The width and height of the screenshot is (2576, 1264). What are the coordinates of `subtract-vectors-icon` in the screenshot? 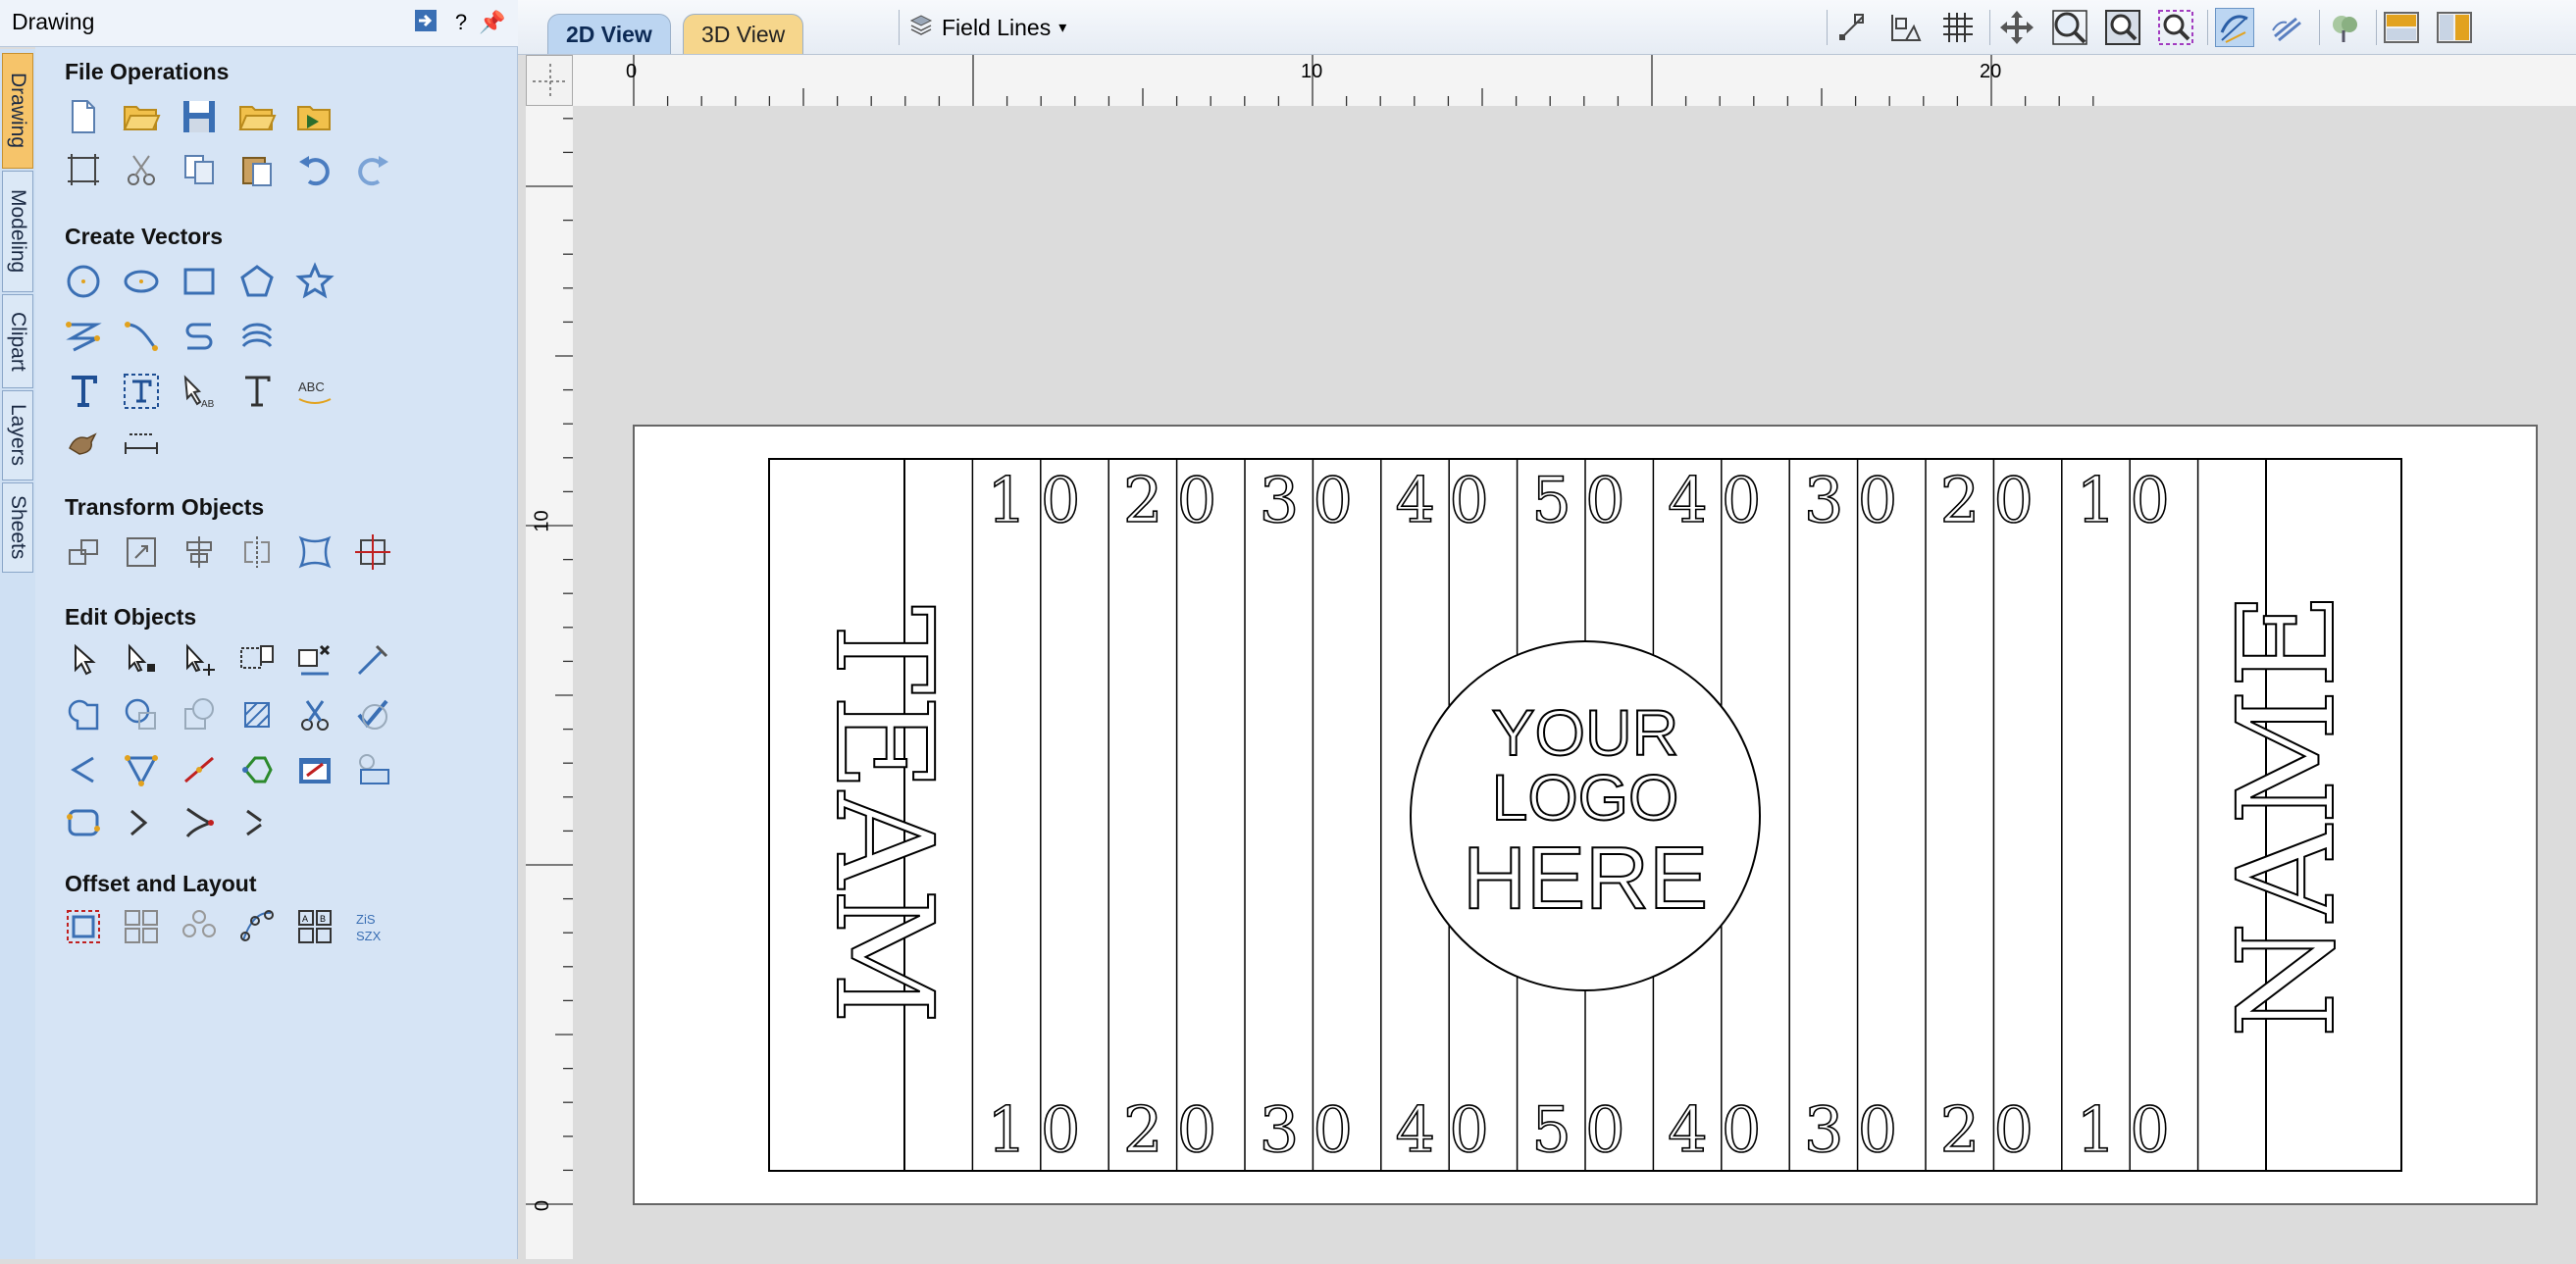 It's located at (141, 714).